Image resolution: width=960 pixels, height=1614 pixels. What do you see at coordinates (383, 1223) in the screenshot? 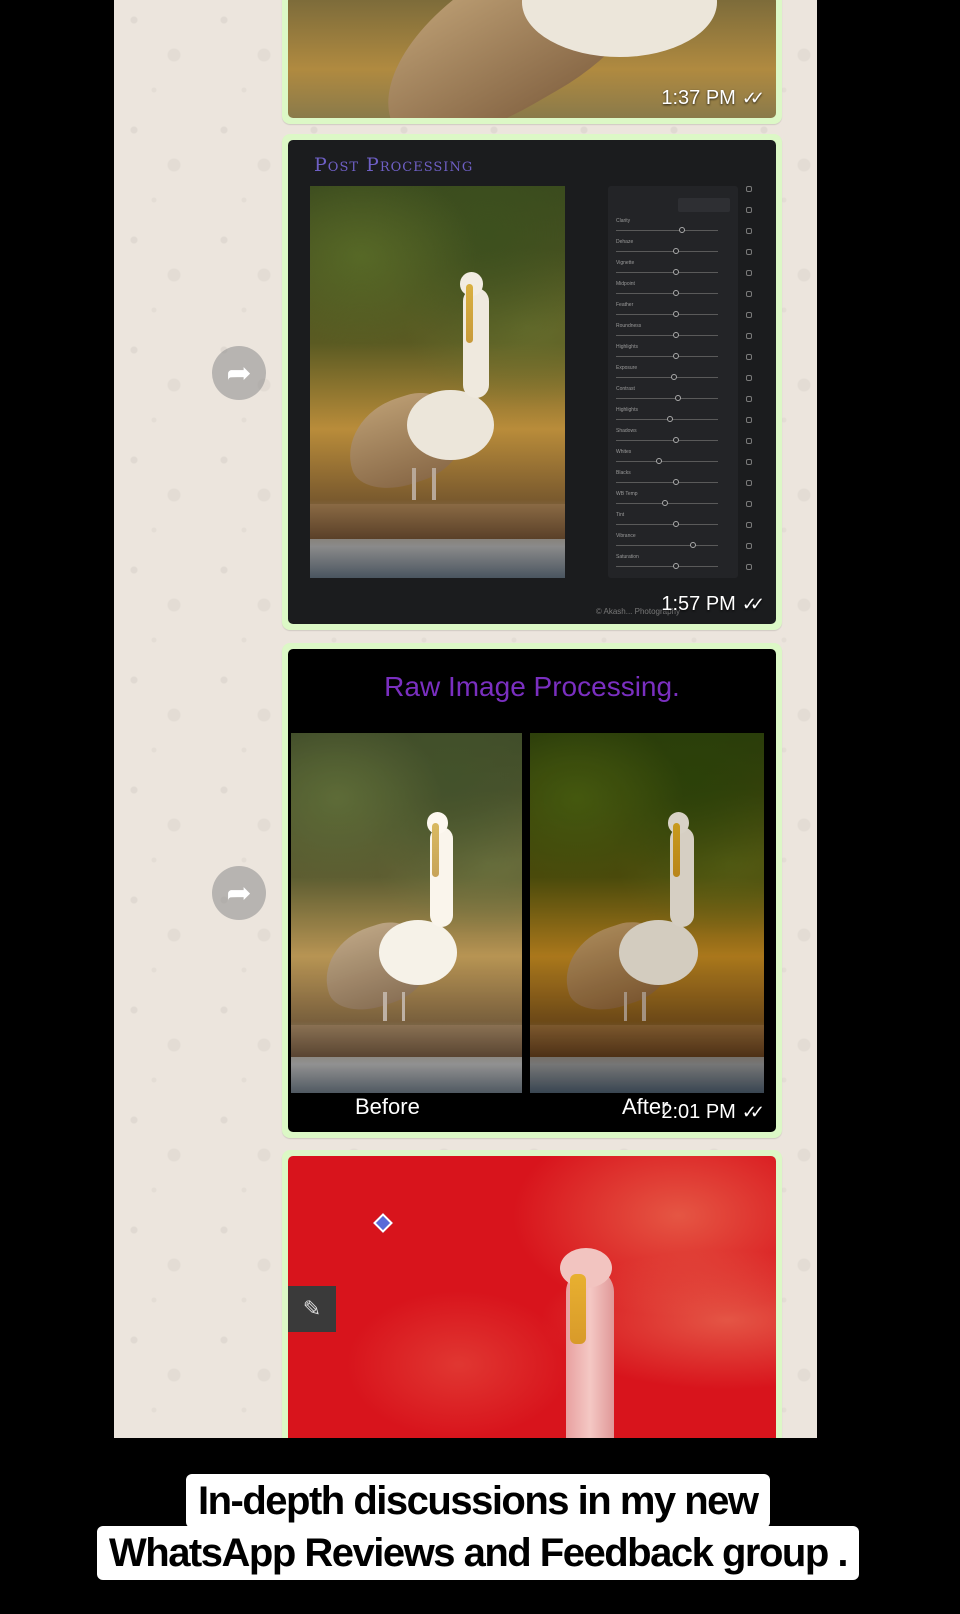
I see `diamond-pin-icon` at bounding box center [383, 1223].